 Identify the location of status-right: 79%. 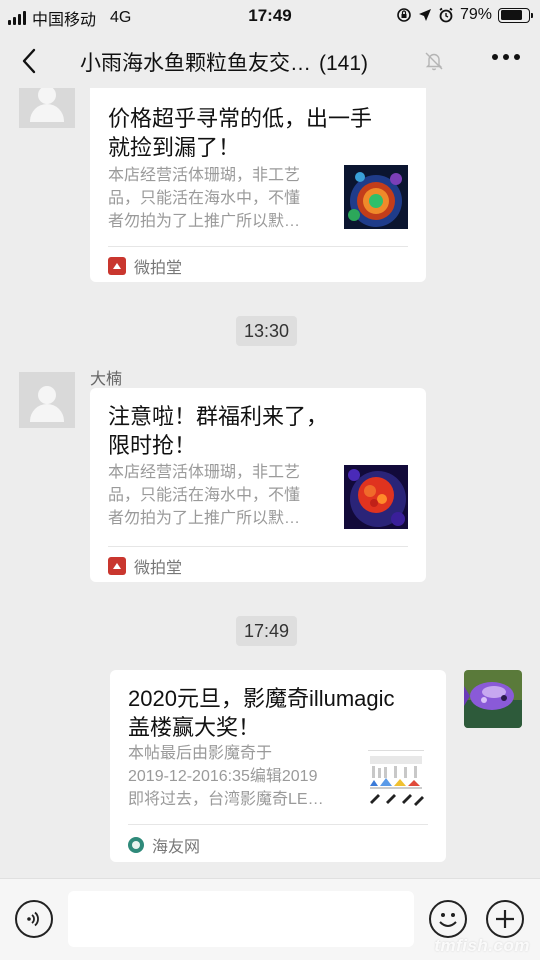
(464, 15).